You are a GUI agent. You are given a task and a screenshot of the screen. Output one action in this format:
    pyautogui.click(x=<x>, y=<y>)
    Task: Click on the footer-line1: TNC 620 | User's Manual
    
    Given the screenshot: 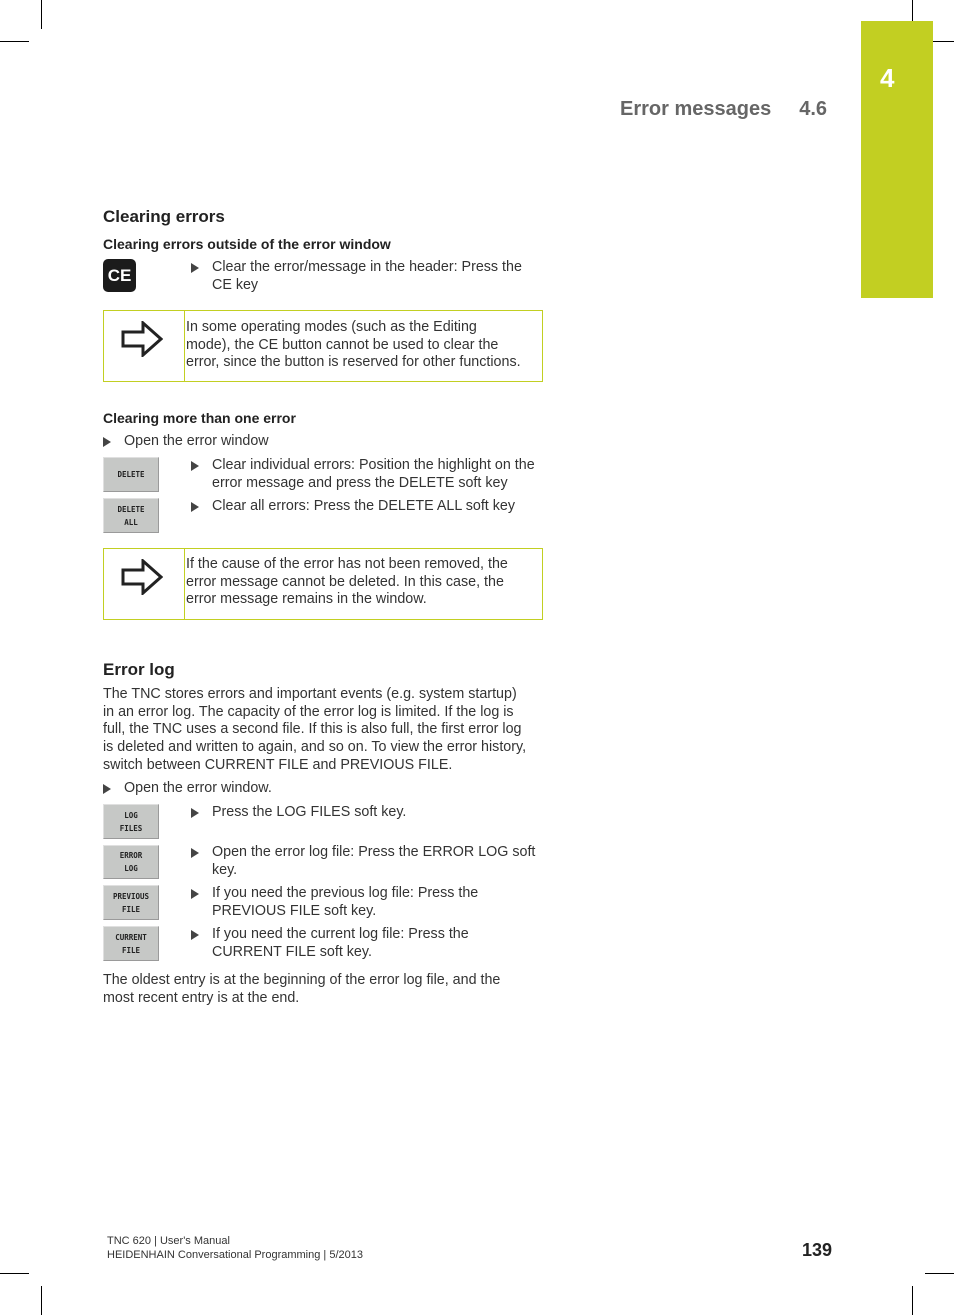 What is the action you would take?
    pyautogui.click(x=168, y=1241)
    